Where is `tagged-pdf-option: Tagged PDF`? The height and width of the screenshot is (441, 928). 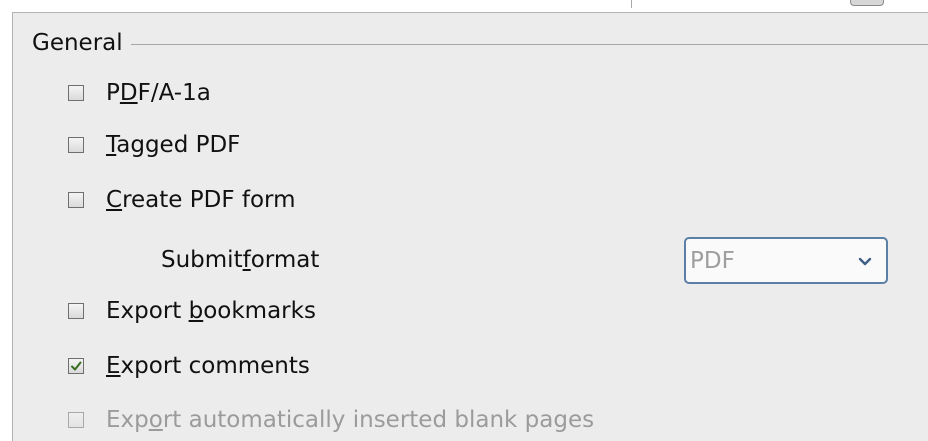
tagged-pdf-option: Tagged PDF is located at coordinates (154, 145).